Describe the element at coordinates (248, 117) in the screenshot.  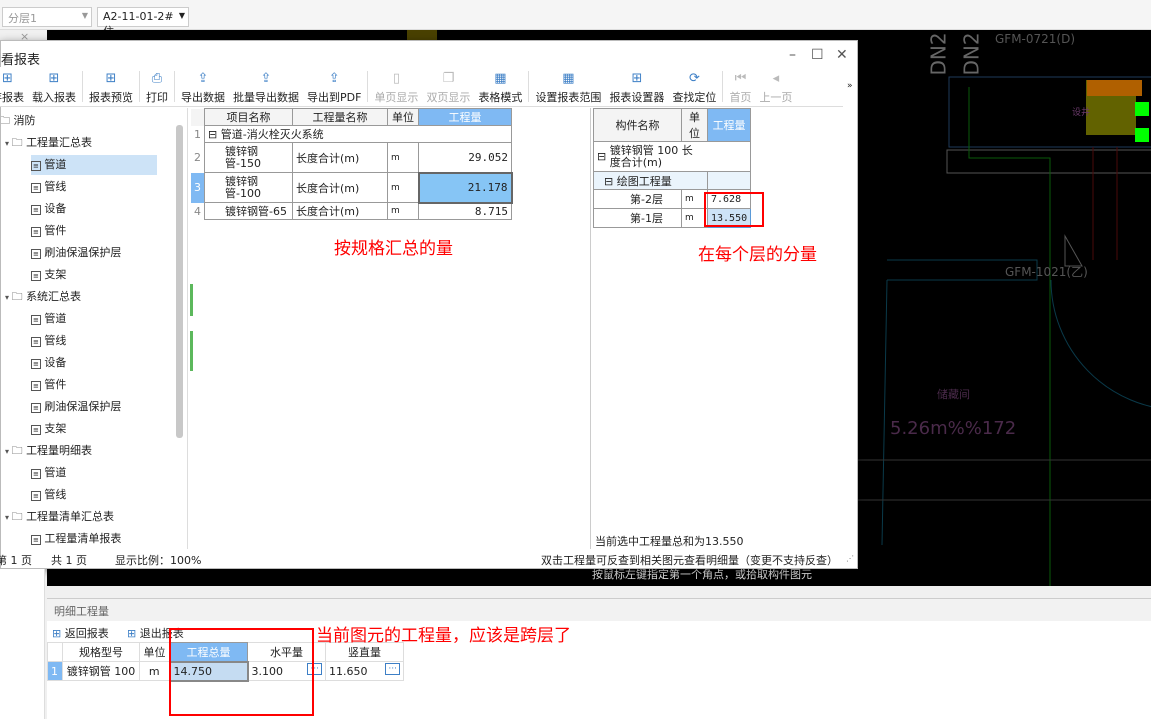
I see `col-header: 项目名称` at that location.